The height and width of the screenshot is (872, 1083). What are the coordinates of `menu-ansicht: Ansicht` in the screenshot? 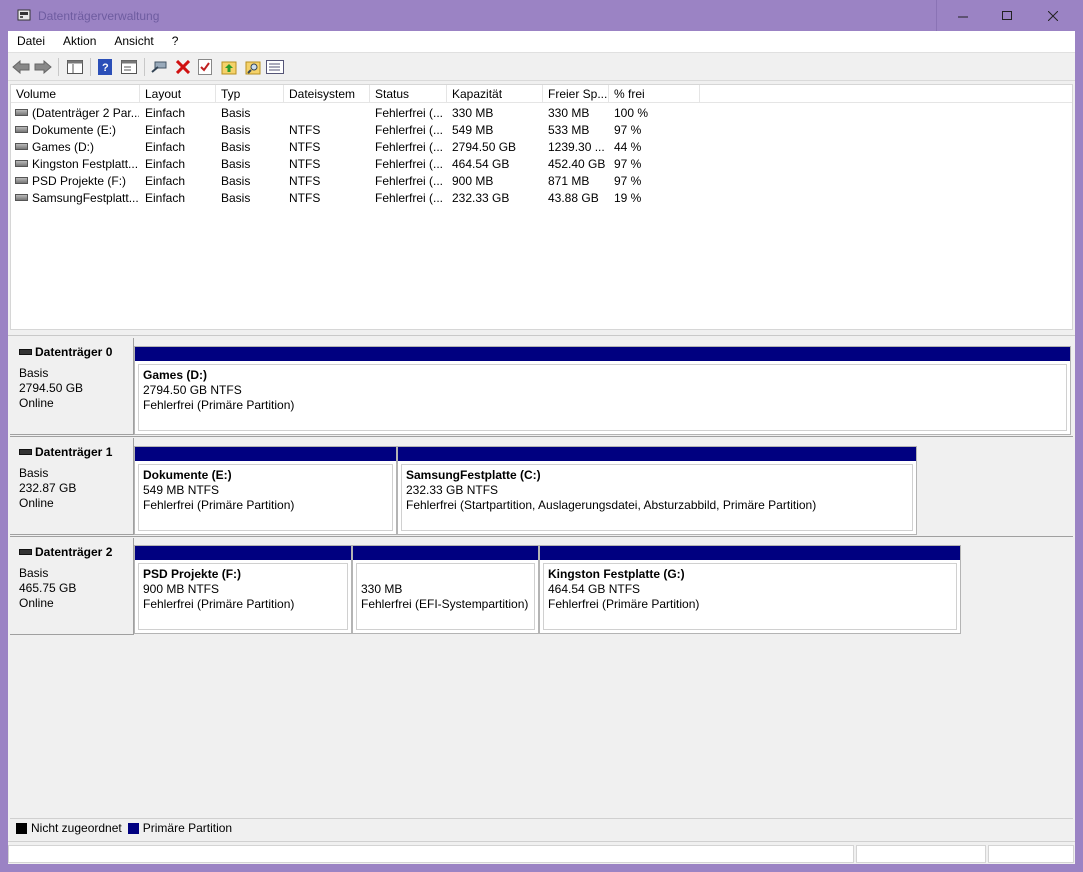 It's located at (133, 41).